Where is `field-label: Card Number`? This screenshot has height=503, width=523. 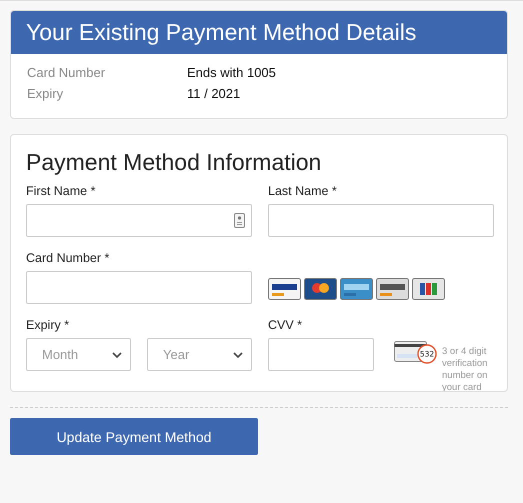
field-label: Card Number is located at coordinates (66, 72).